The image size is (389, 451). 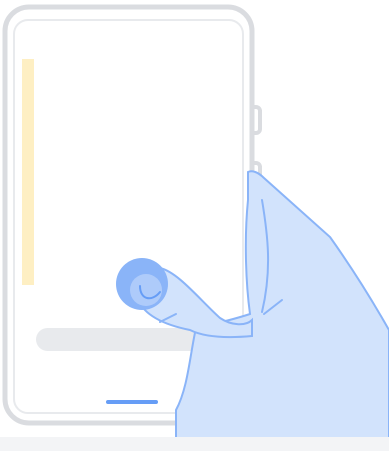 I want to click on bottom-shadow-band, so click(x=194, y=444).